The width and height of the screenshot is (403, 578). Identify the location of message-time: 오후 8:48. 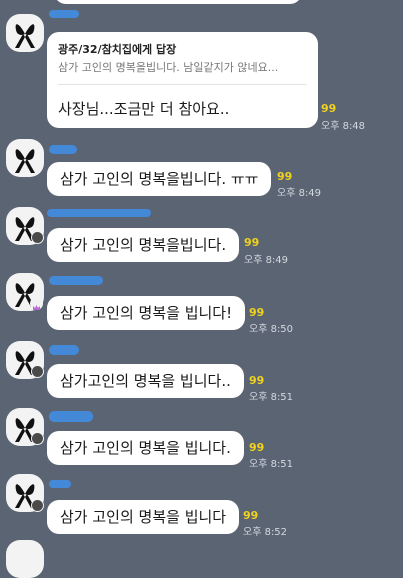
(343, 126).